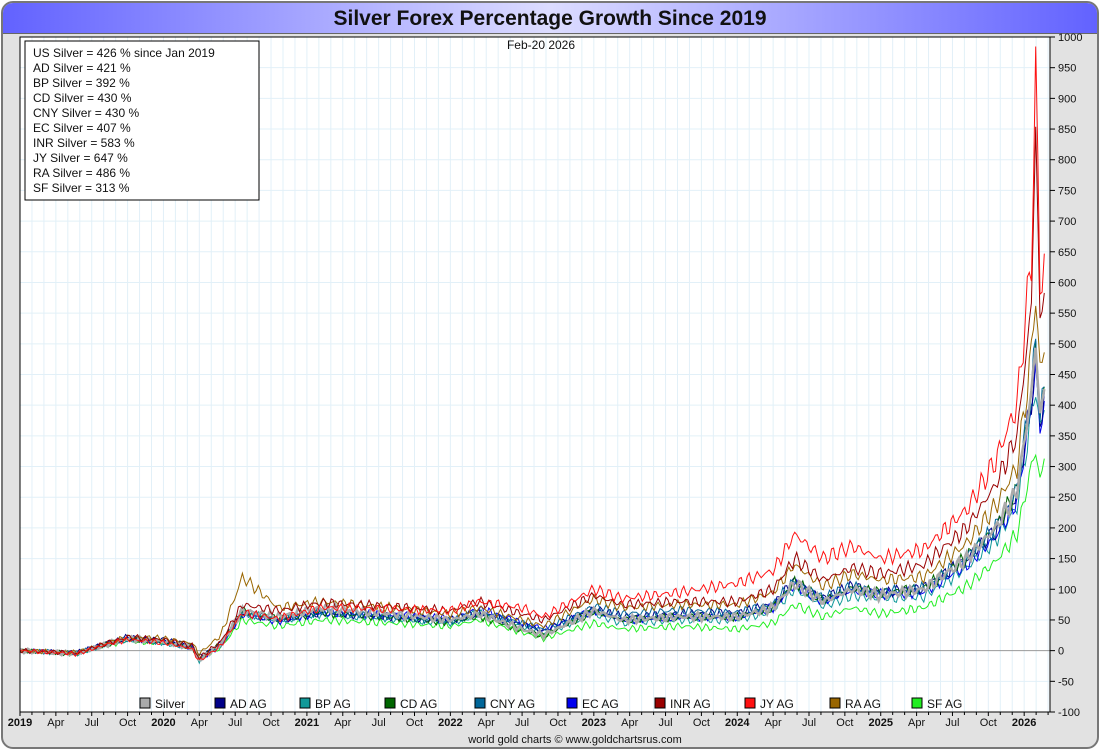 The width and height of the screenshot is (1100, 750). What do you see at coordinates (248, 704) in the screenshot?
I see `legend-label: AD AG` at bounding box center [248, 704].